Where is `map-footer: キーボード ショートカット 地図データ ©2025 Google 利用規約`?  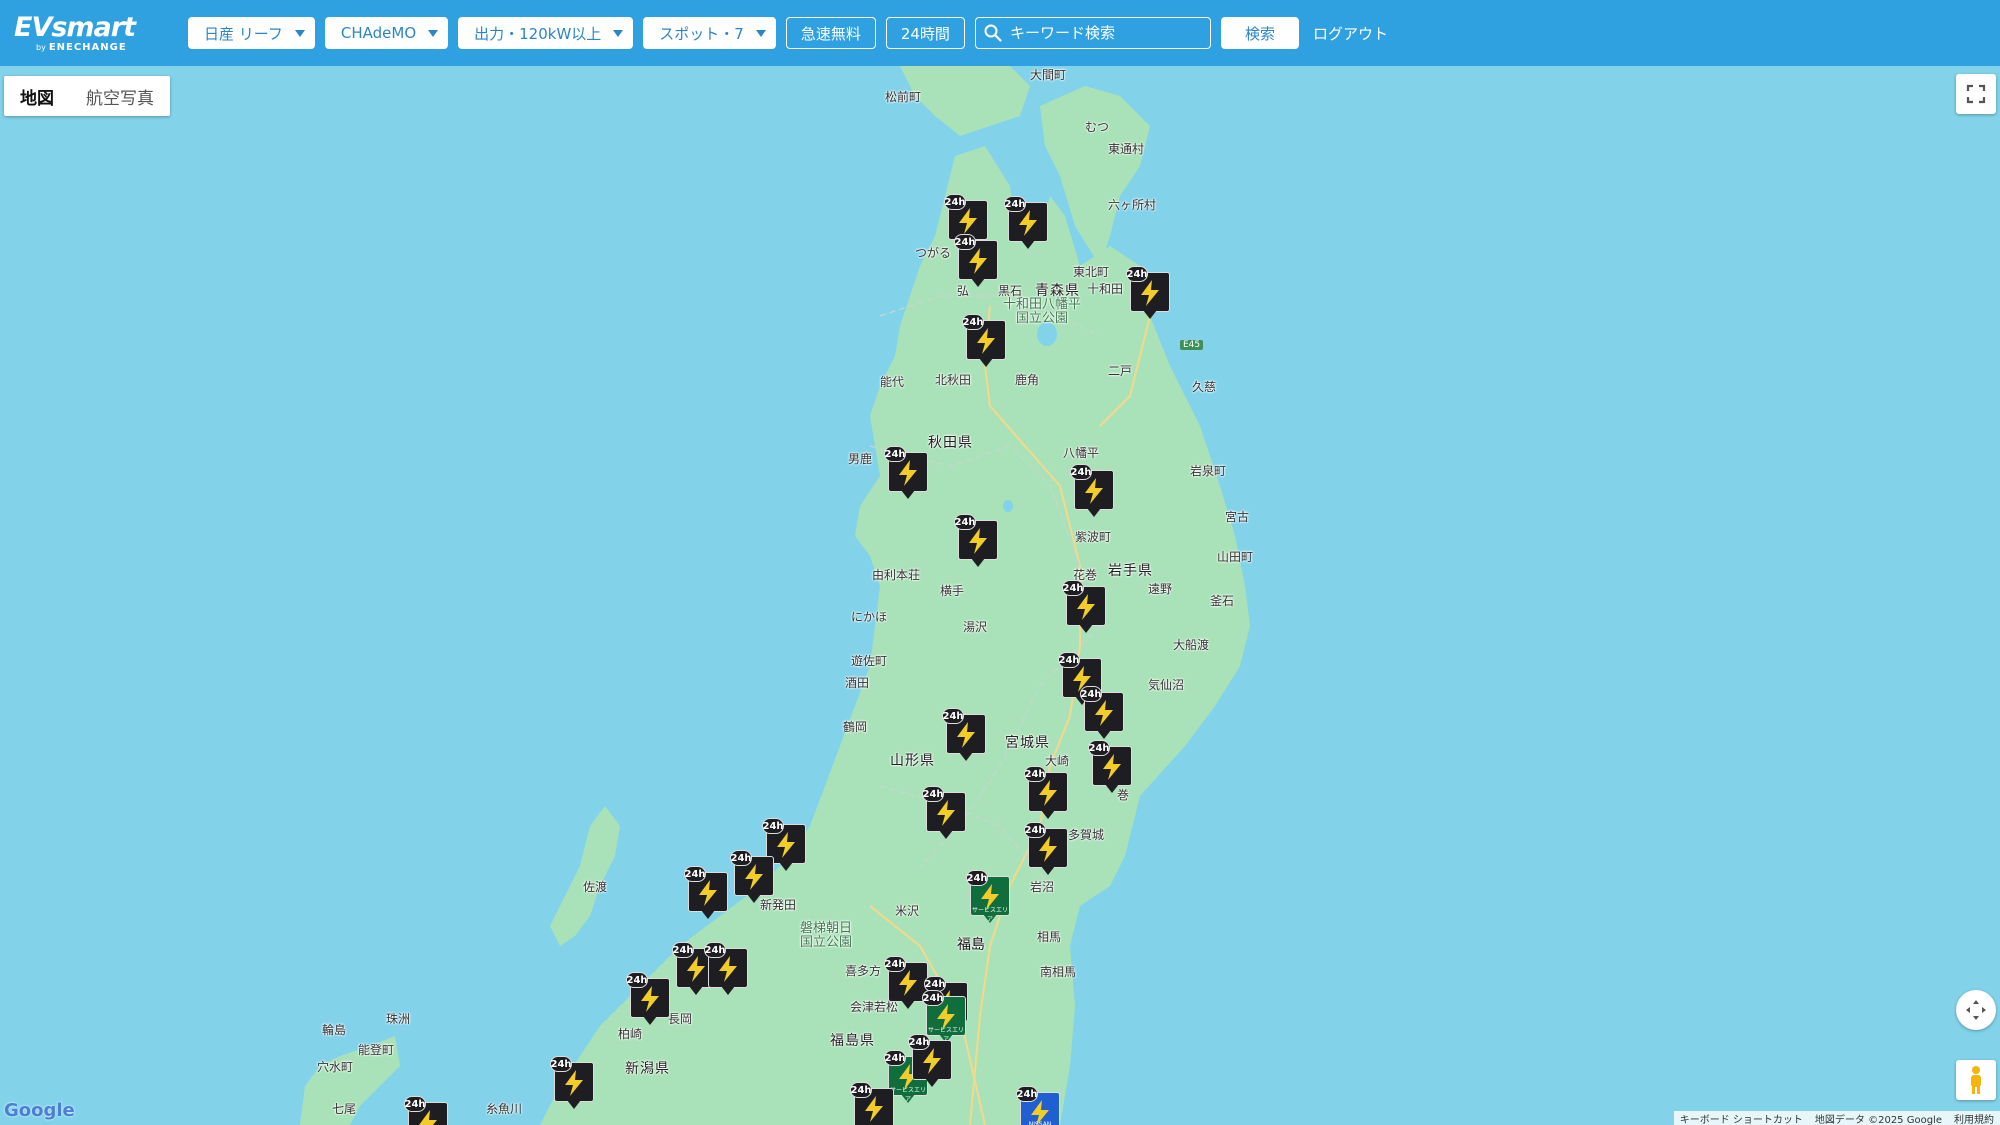
map-footer: キーボード ショートカット 地図データ ©2025 Google 利用規約 is located at coordinates (1836, 1118).